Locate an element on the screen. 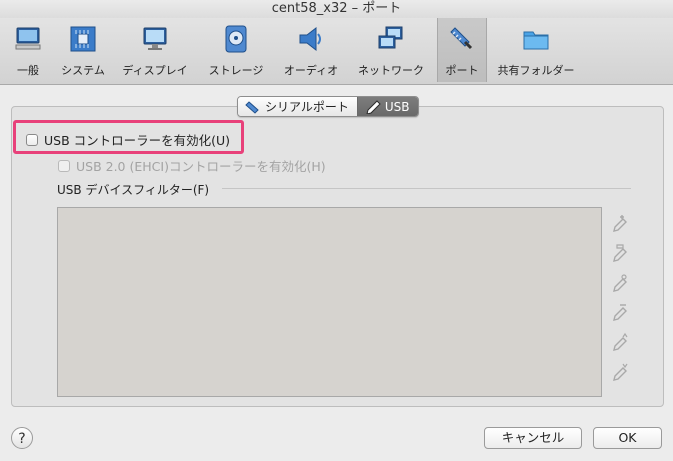  enable-ehci-checkbox is located at coordinates (64, 165).